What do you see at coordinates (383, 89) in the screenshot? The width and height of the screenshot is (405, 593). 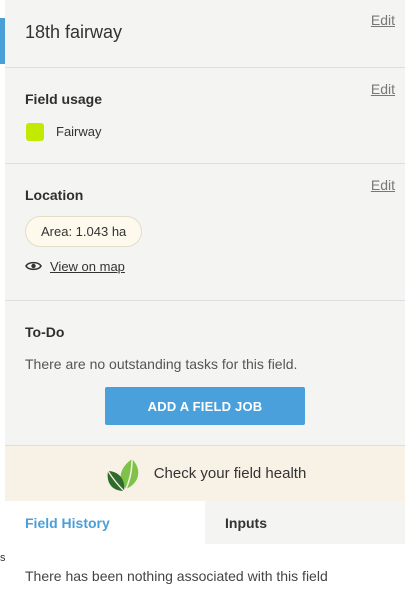 I see `edit-field-usage-link: Edit` at bounding box center [383, 89].